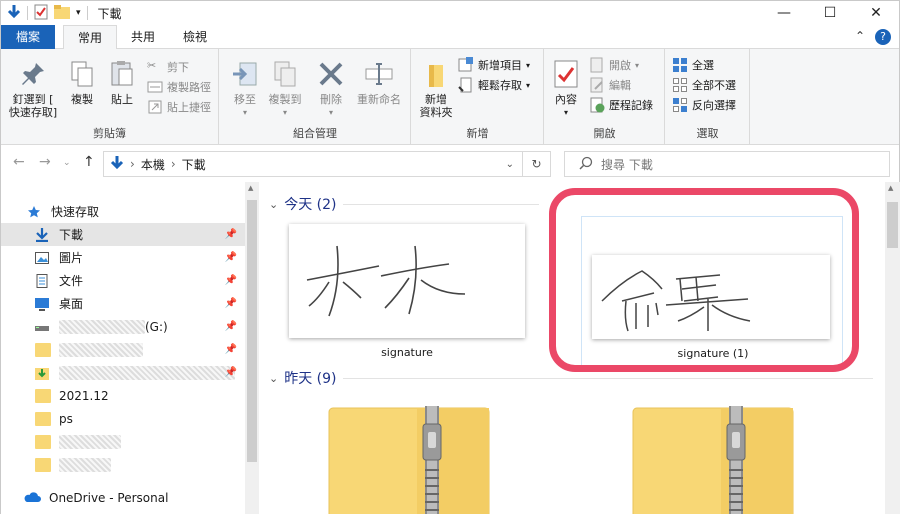 The image size is (900, 514). What do you see at coordinates (494, 85) in the screenshot?
I see `easy-access-button: 輕鬆存取 ▾` at bounding box center [494, 85].